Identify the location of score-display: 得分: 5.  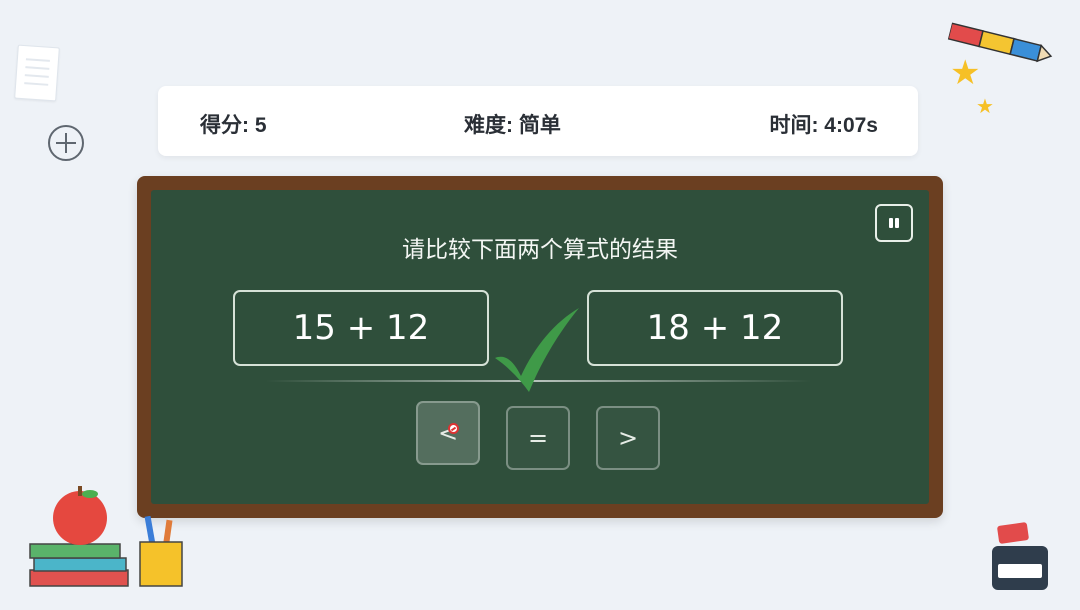
(233, 125).